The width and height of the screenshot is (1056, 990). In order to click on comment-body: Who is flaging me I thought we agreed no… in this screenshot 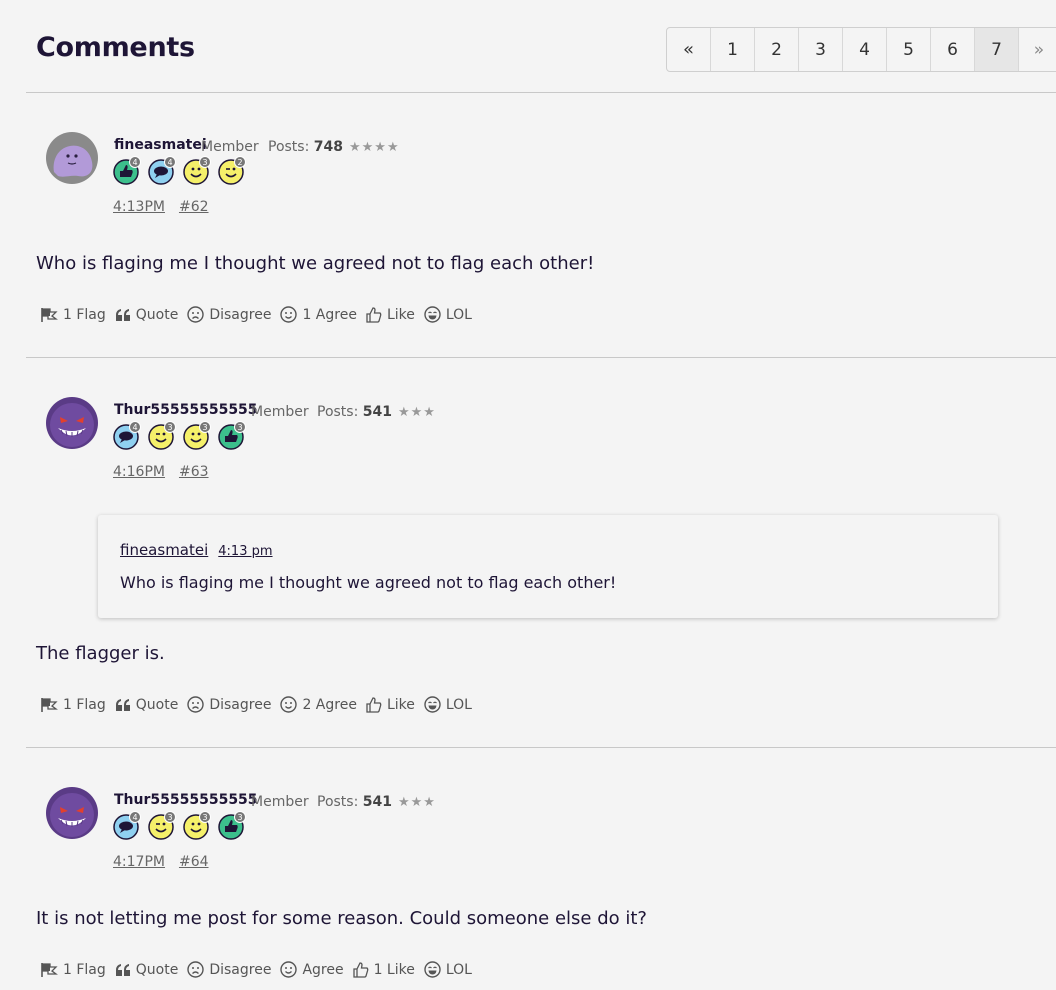, I will do `click(315, 263)`.